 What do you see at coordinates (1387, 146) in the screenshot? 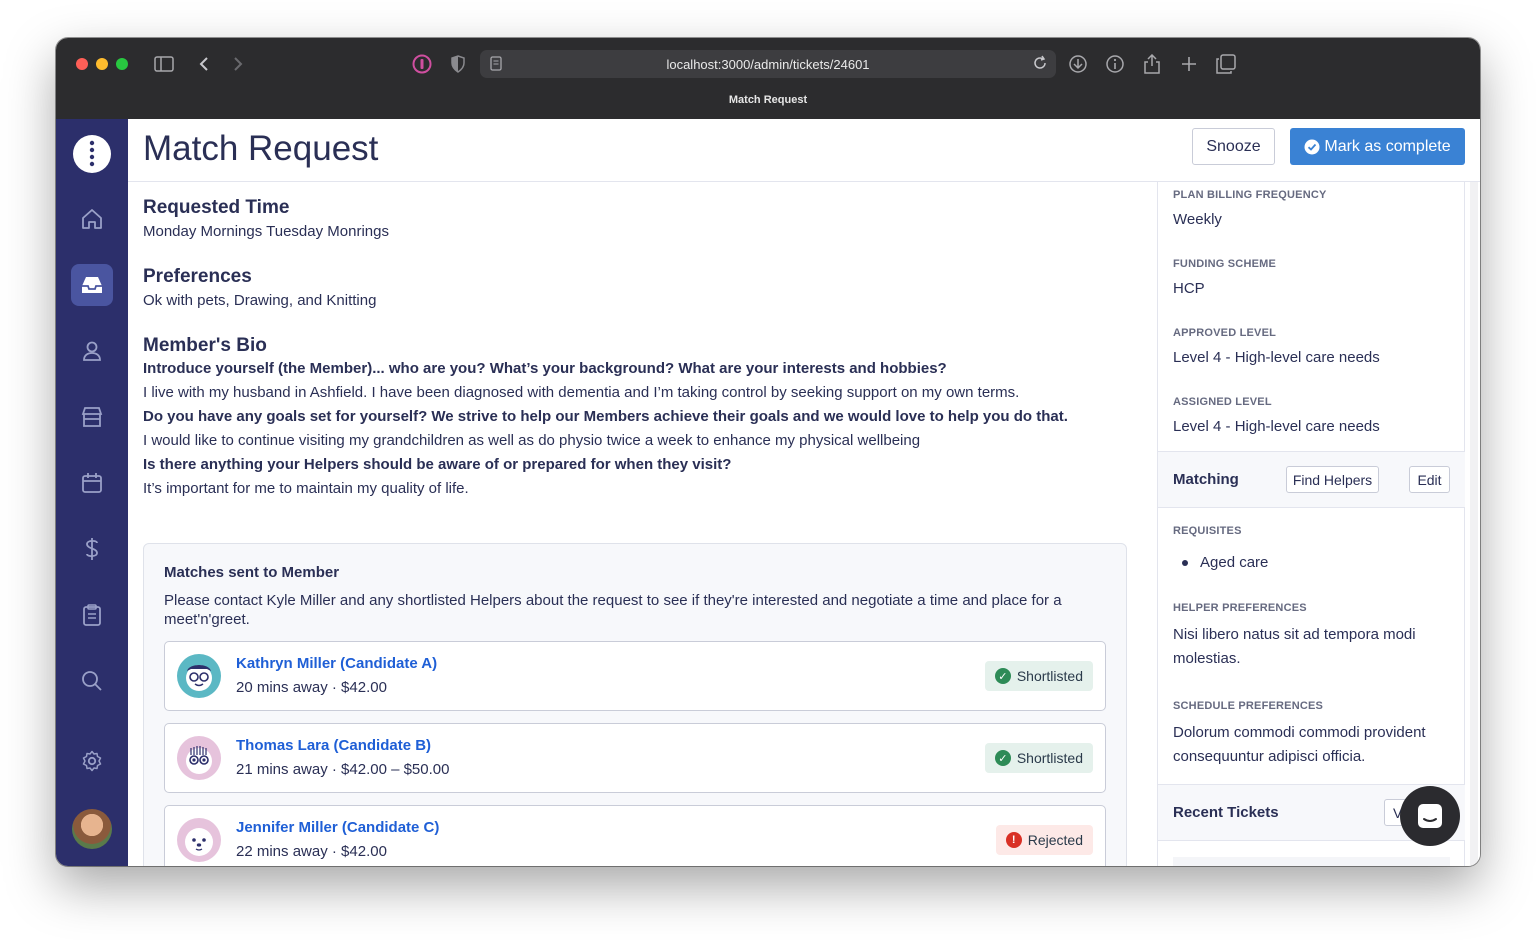
I see `mark-complete-label: Mark as complete` at bounding box center [1387, 146].